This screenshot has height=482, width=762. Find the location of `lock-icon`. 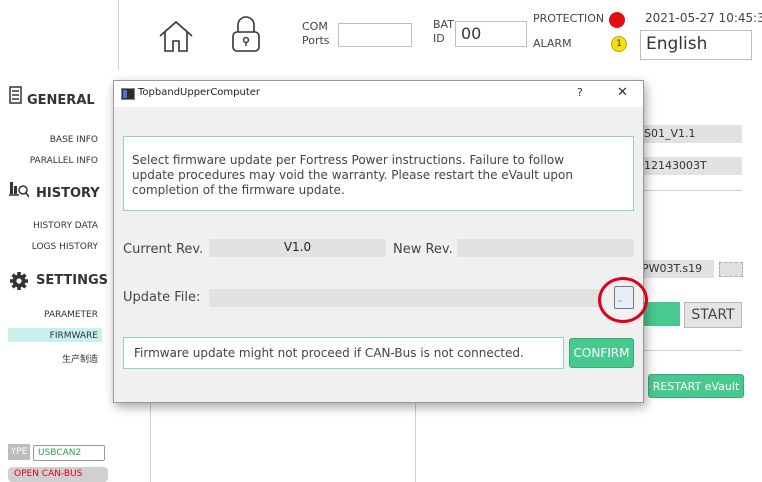

lock-icon is located at coordinates (246, 34).